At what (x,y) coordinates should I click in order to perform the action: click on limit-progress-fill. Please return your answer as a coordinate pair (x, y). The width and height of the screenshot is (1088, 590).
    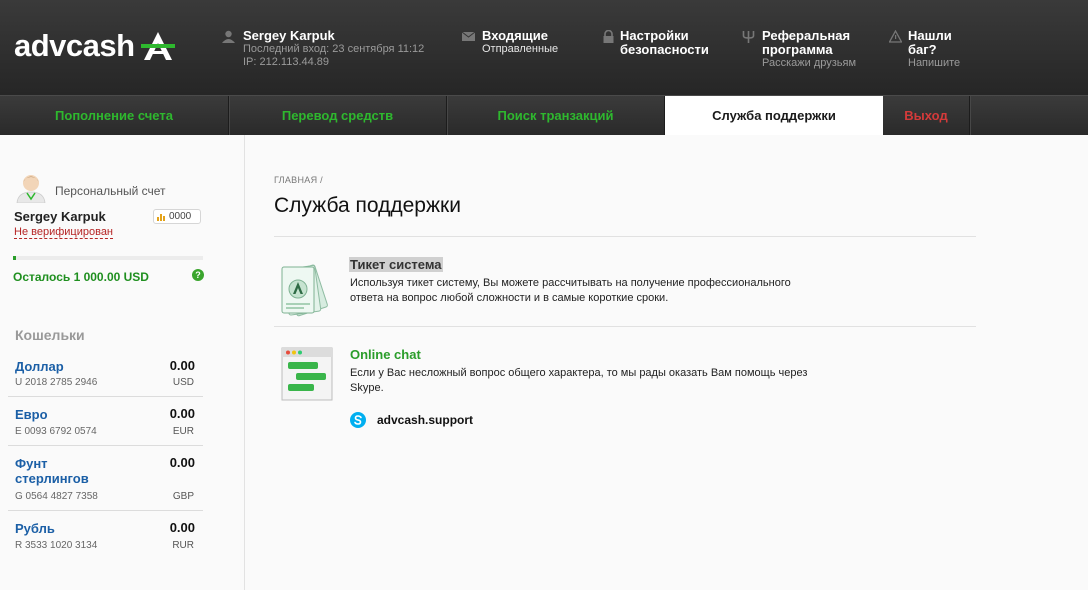
    Looking at the image, I should click on (14, 258).